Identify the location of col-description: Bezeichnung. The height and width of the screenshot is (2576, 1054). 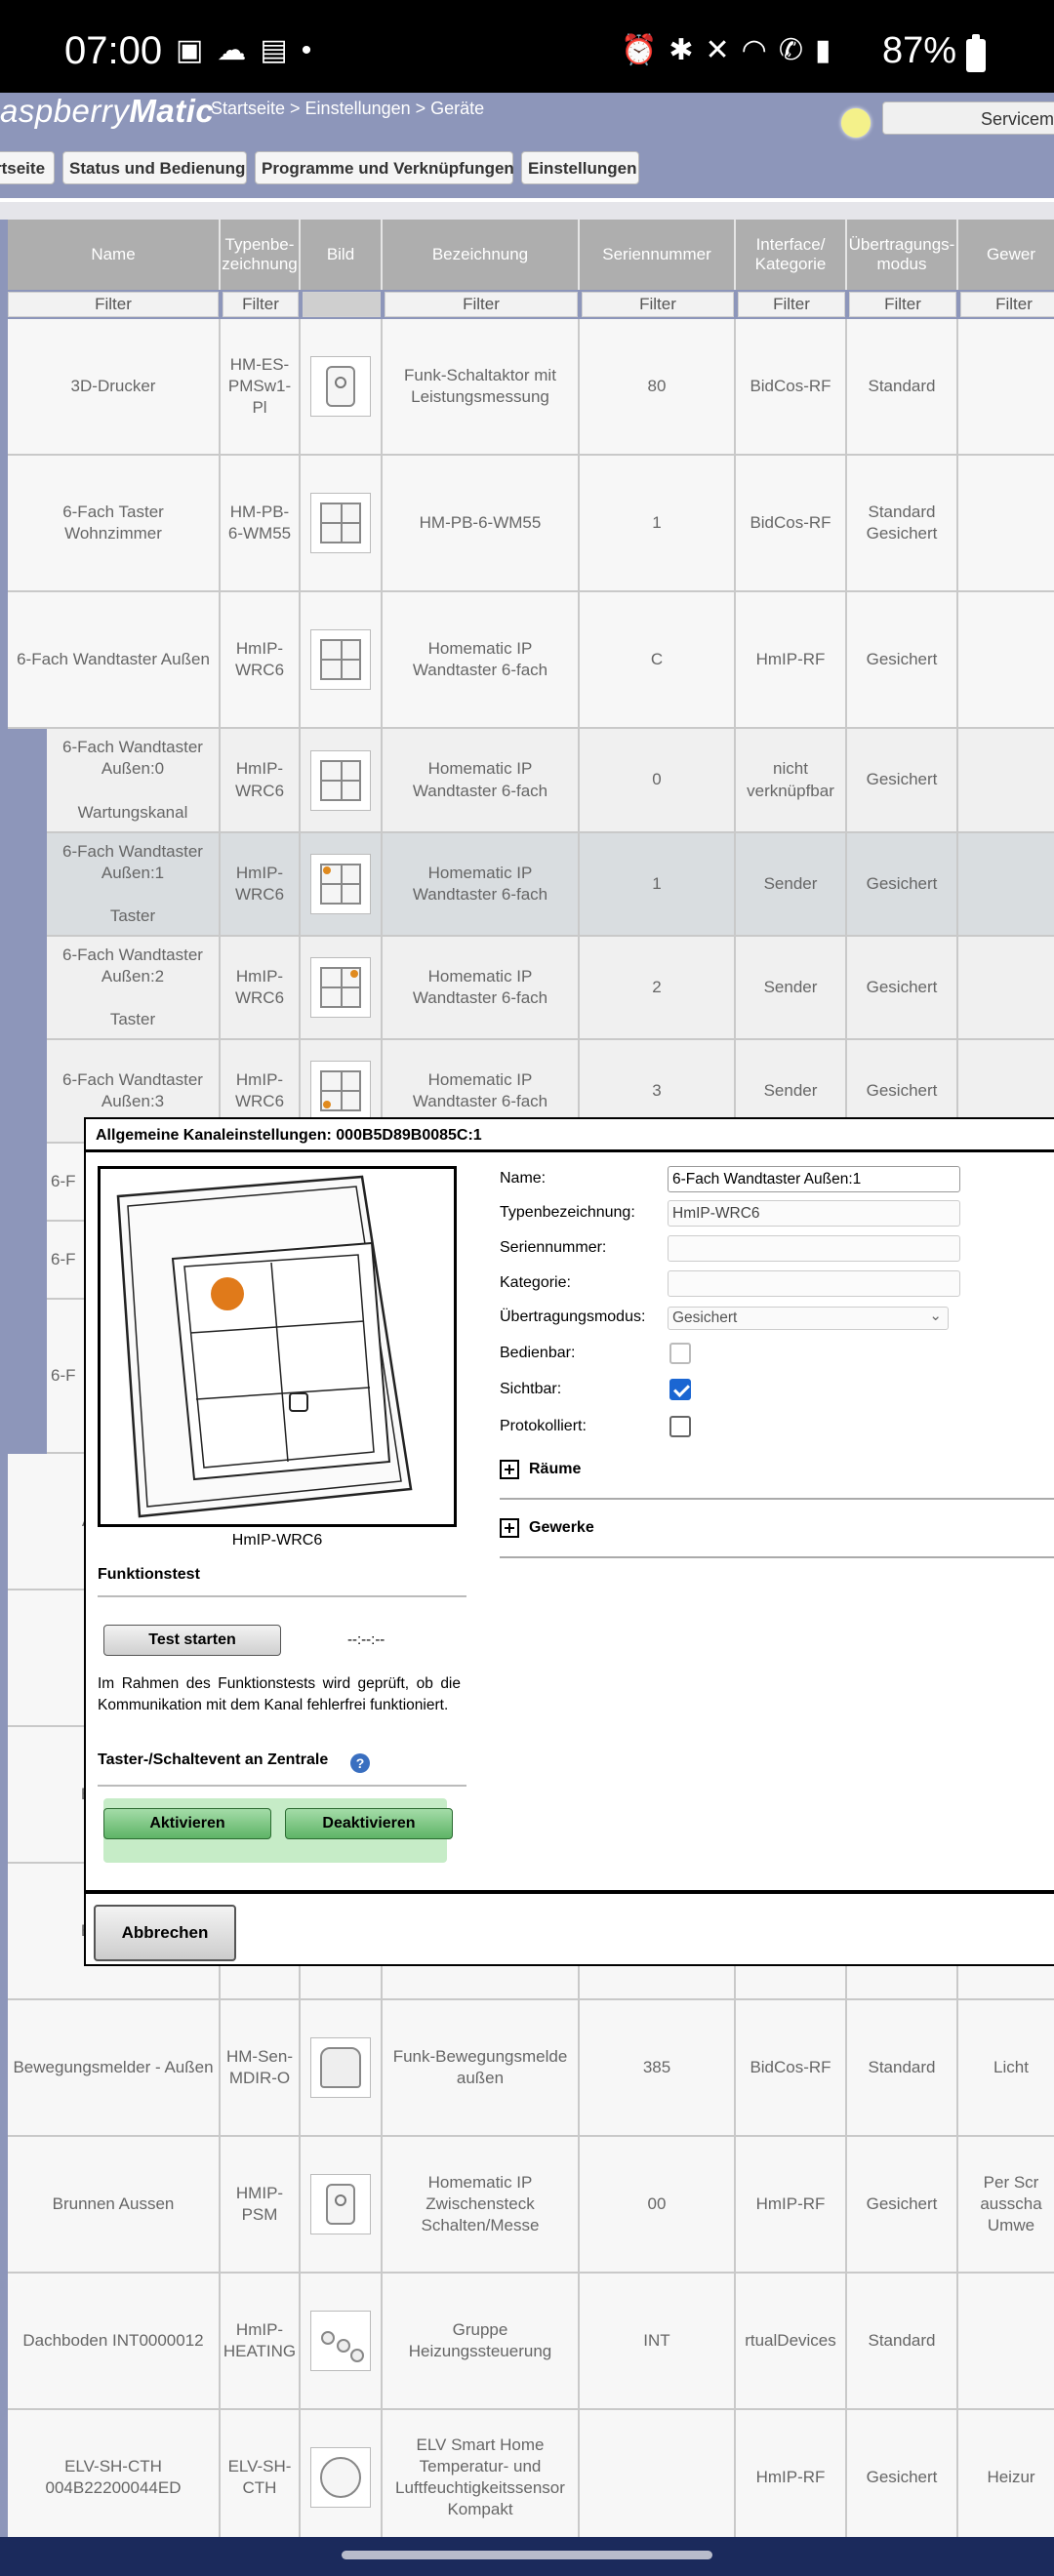
(481, 255).